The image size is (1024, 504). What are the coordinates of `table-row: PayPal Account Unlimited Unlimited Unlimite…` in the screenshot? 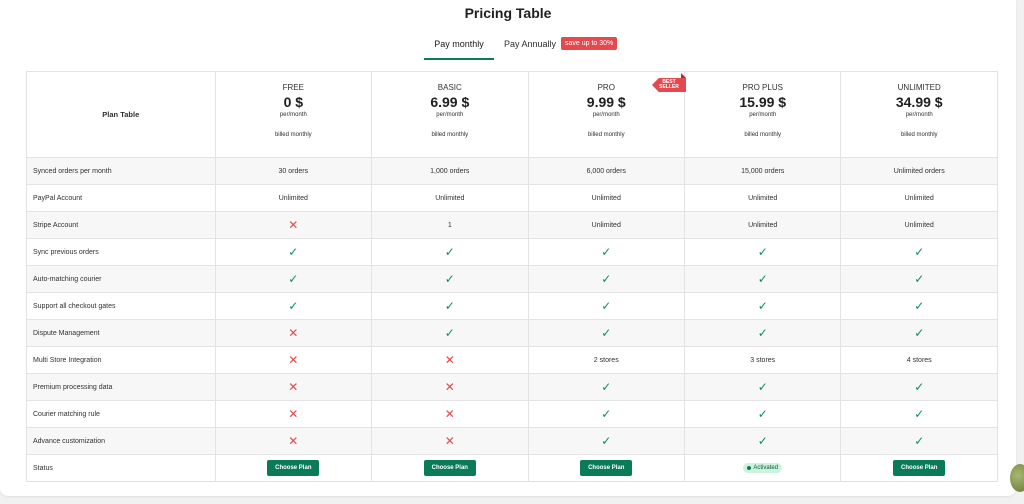 It's located at (512, 198).